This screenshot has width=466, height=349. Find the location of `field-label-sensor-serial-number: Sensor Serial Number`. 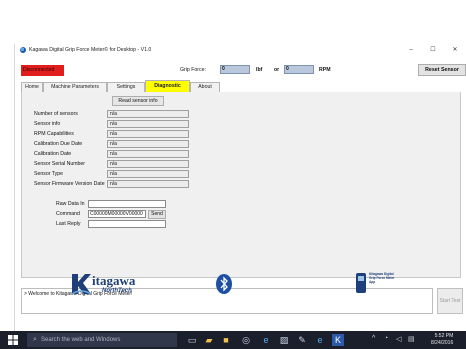

field-label-sensor-serial-number: Sensor Serial Number is located at coordinates (60, 164).